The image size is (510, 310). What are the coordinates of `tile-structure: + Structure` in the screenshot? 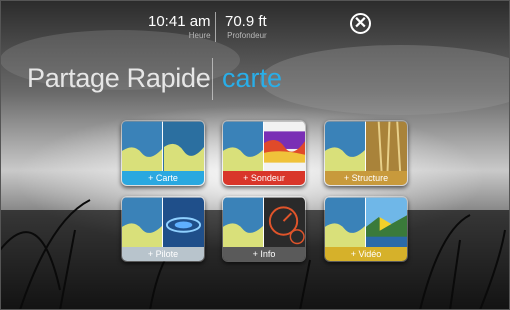 It's located at (366, 153).